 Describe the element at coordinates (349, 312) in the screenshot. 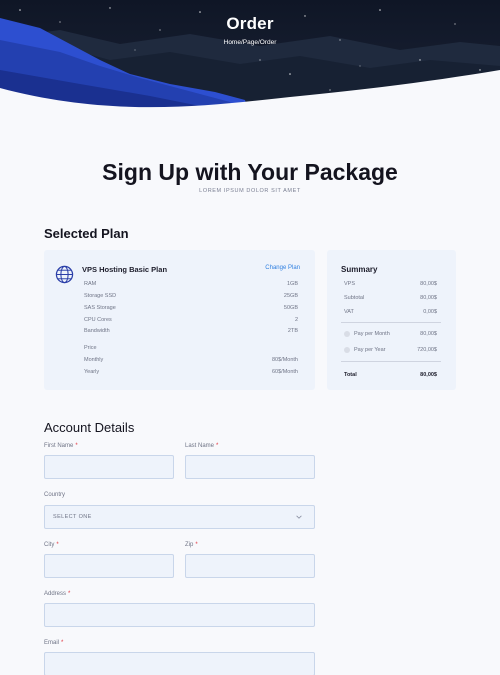

I see `summary-label: VAT` at that location.